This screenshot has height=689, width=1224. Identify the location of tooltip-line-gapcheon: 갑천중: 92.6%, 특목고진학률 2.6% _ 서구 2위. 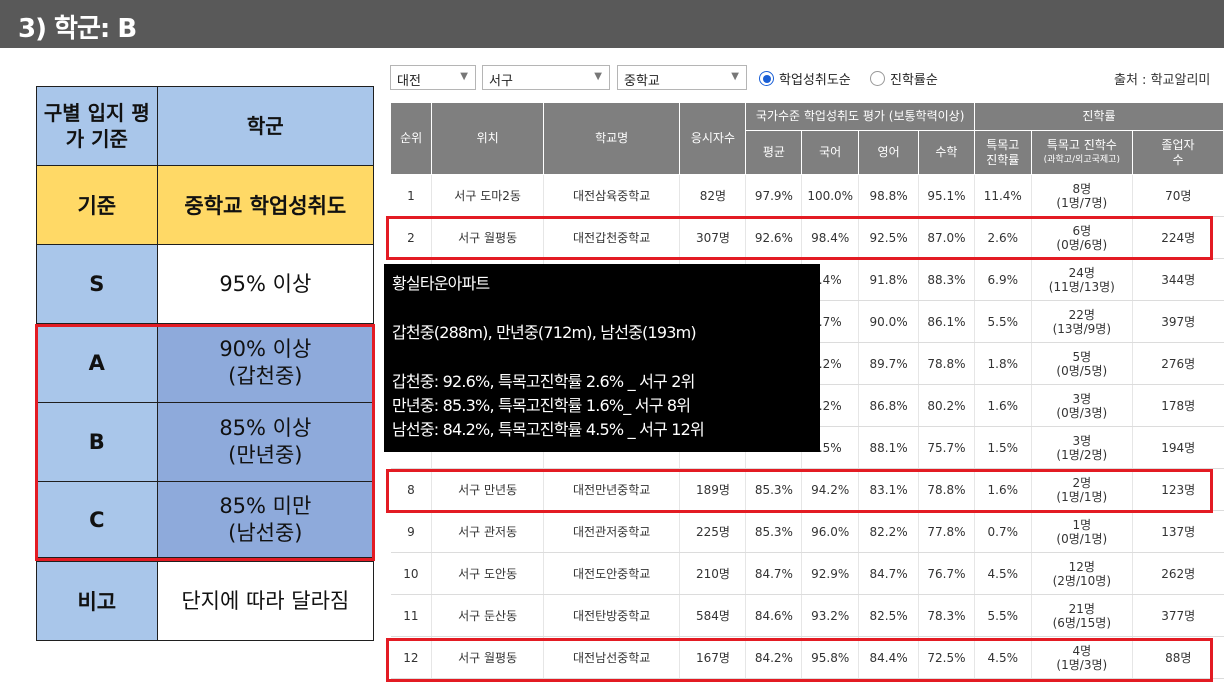
(543, 381).